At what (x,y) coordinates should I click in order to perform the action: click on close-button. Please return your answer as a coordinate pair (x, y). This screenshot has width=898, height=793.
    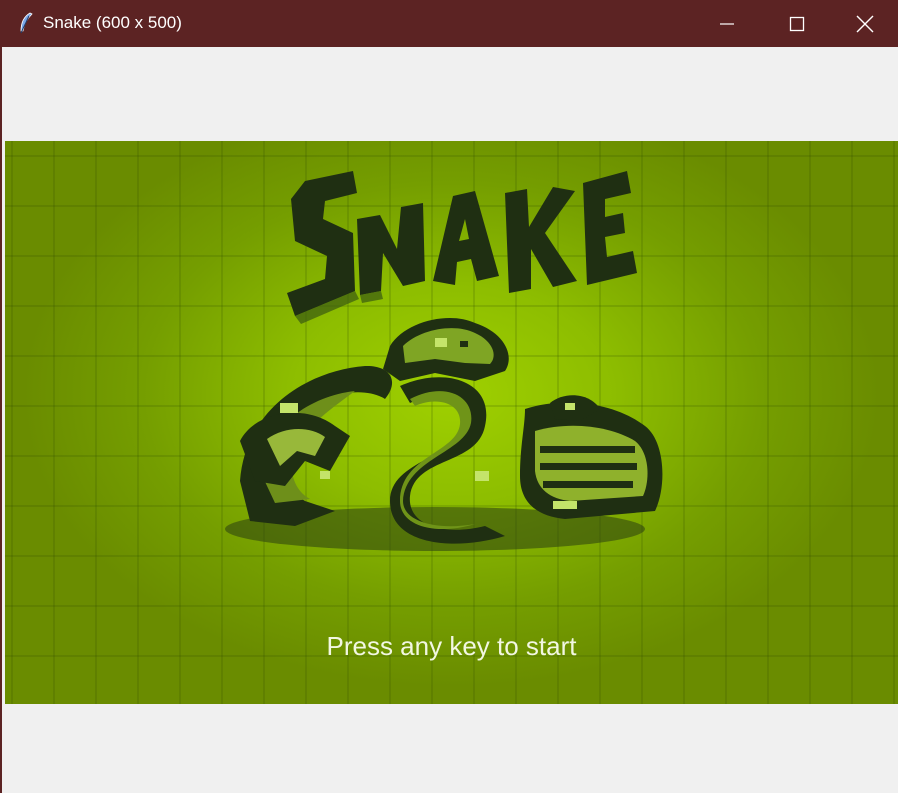
    Looking at the image, I should click on (865, 23).